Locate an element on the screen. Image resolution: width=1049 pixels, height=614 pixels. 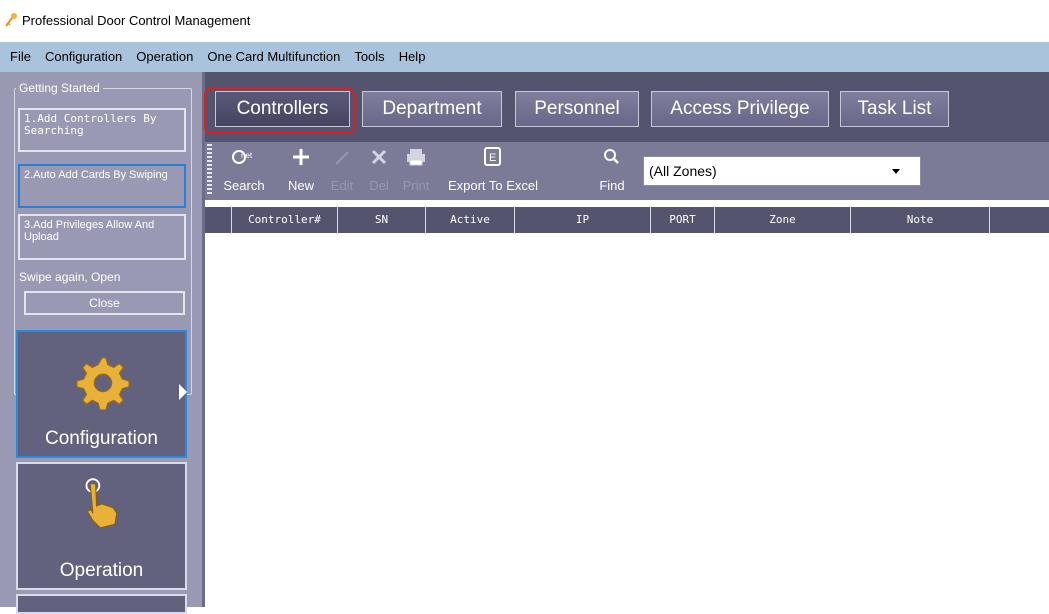
print-button: Print is located at coordinates (416, 171).